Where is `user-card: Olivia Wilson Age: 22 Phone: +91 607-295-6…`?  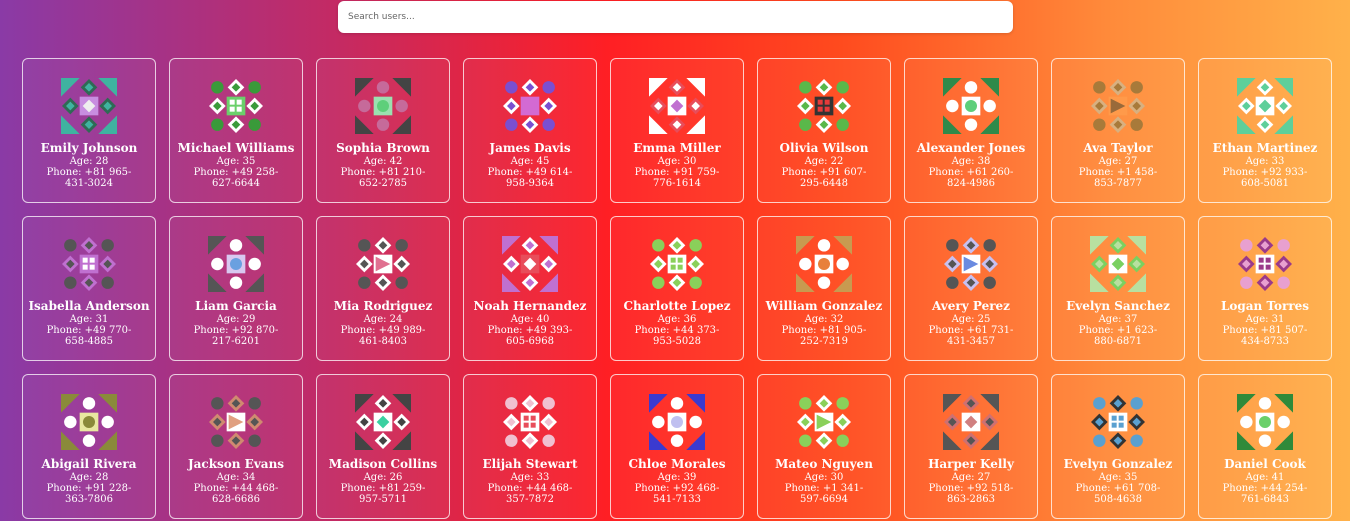 user-card: Olivia Wilson Age: 22 Phone: +91 607-295-6… is located at coordinates (824, 130).